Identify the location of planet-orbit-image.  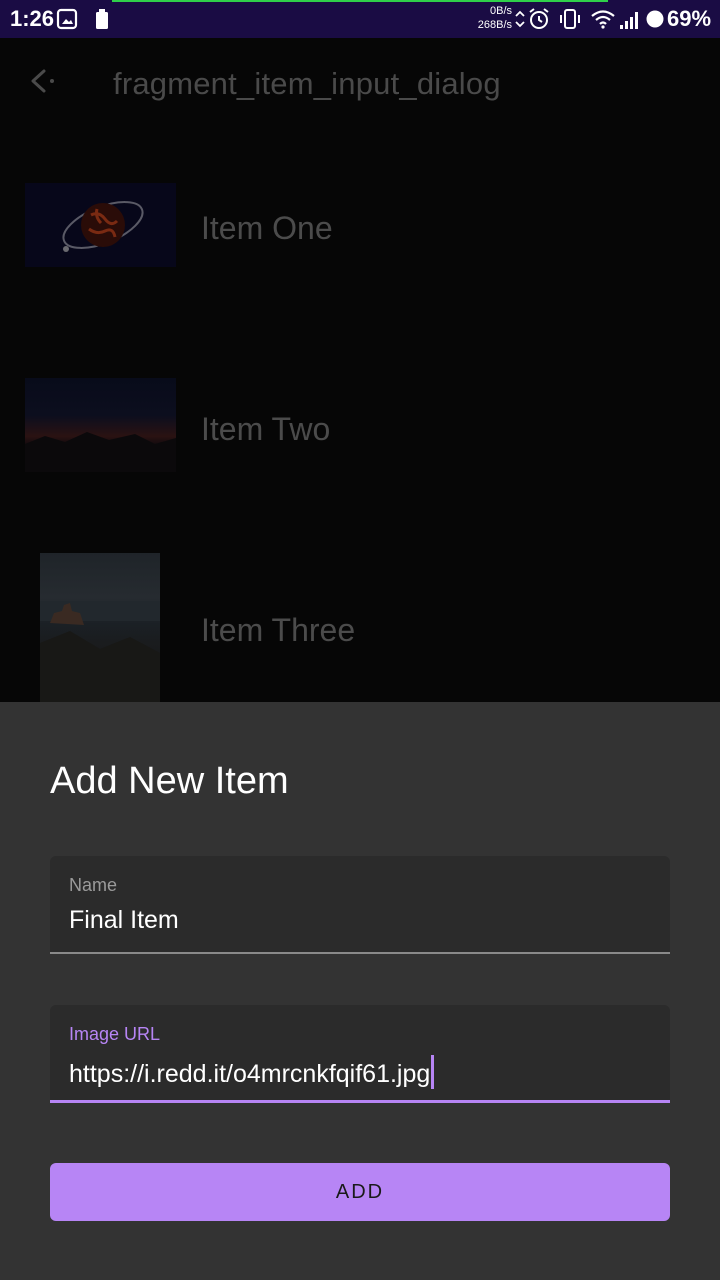
(100, 225).